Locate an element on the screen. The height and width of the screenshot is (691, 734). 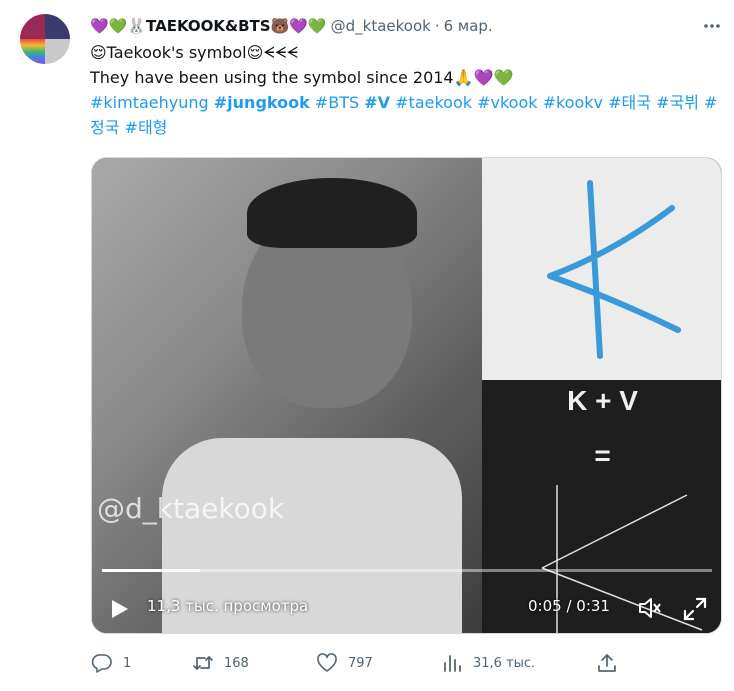
retweet-count: 168 is located at coordinates (236, 663).